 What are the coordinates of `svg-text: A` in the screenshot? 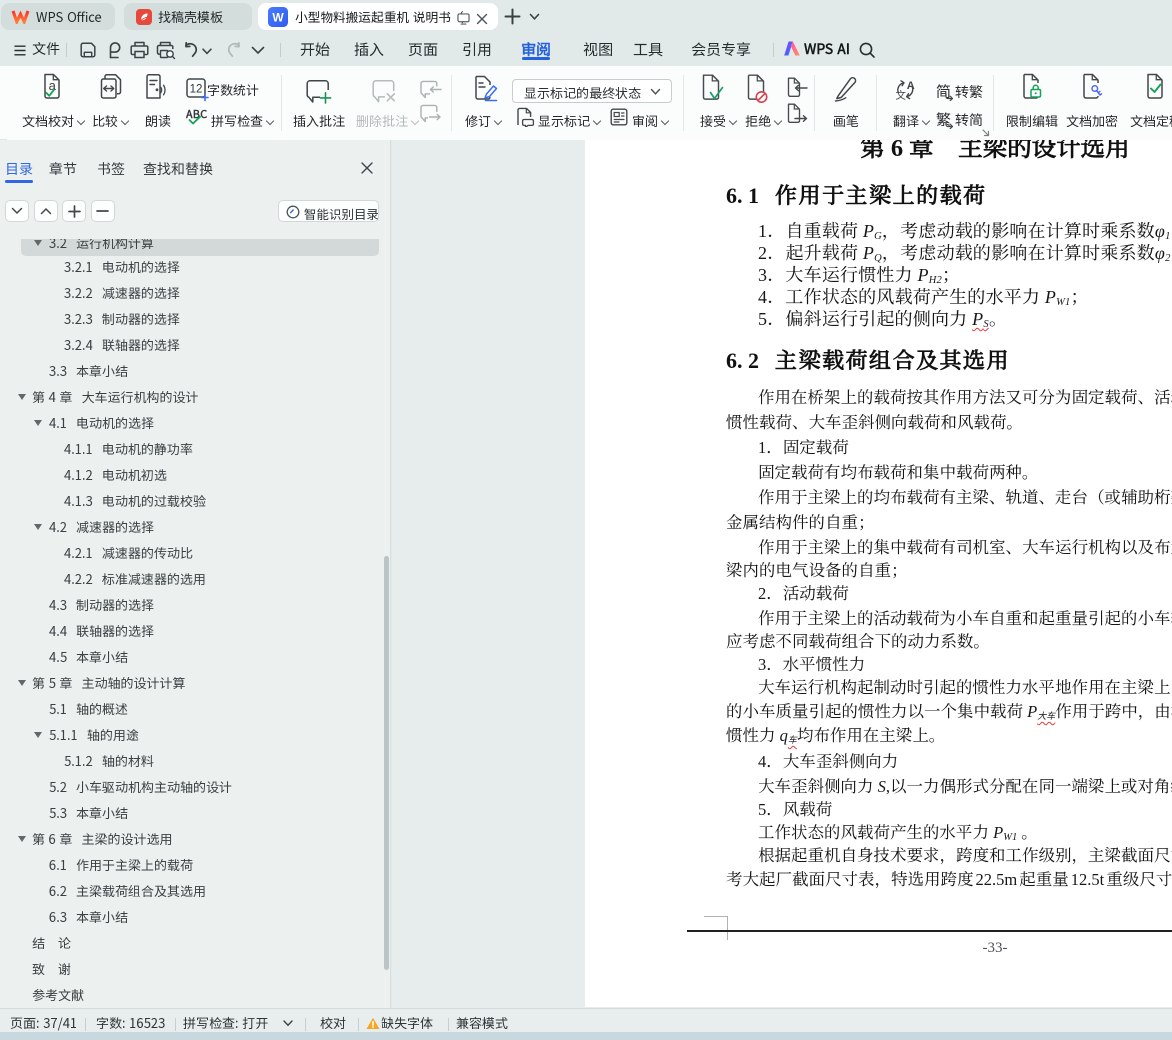 It's located at (911, 86).